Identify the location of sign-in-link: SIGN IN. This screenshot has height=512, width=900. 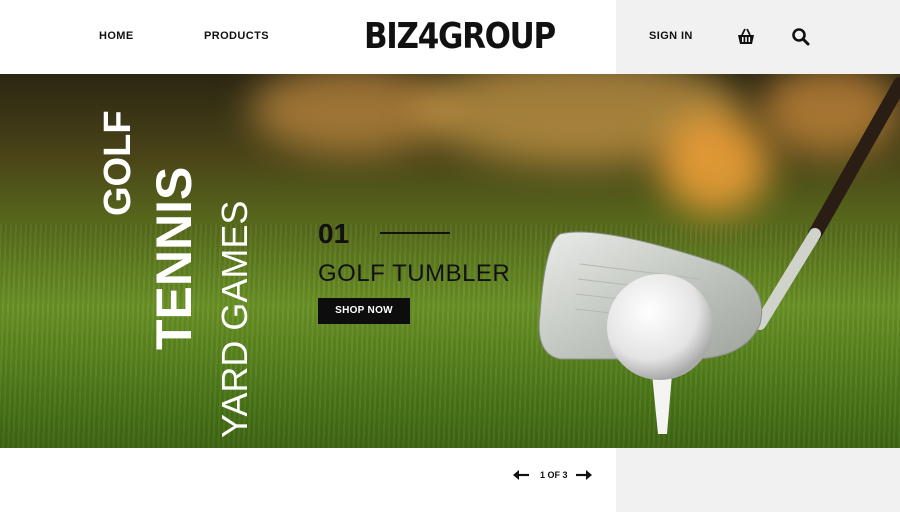
(671, 36).